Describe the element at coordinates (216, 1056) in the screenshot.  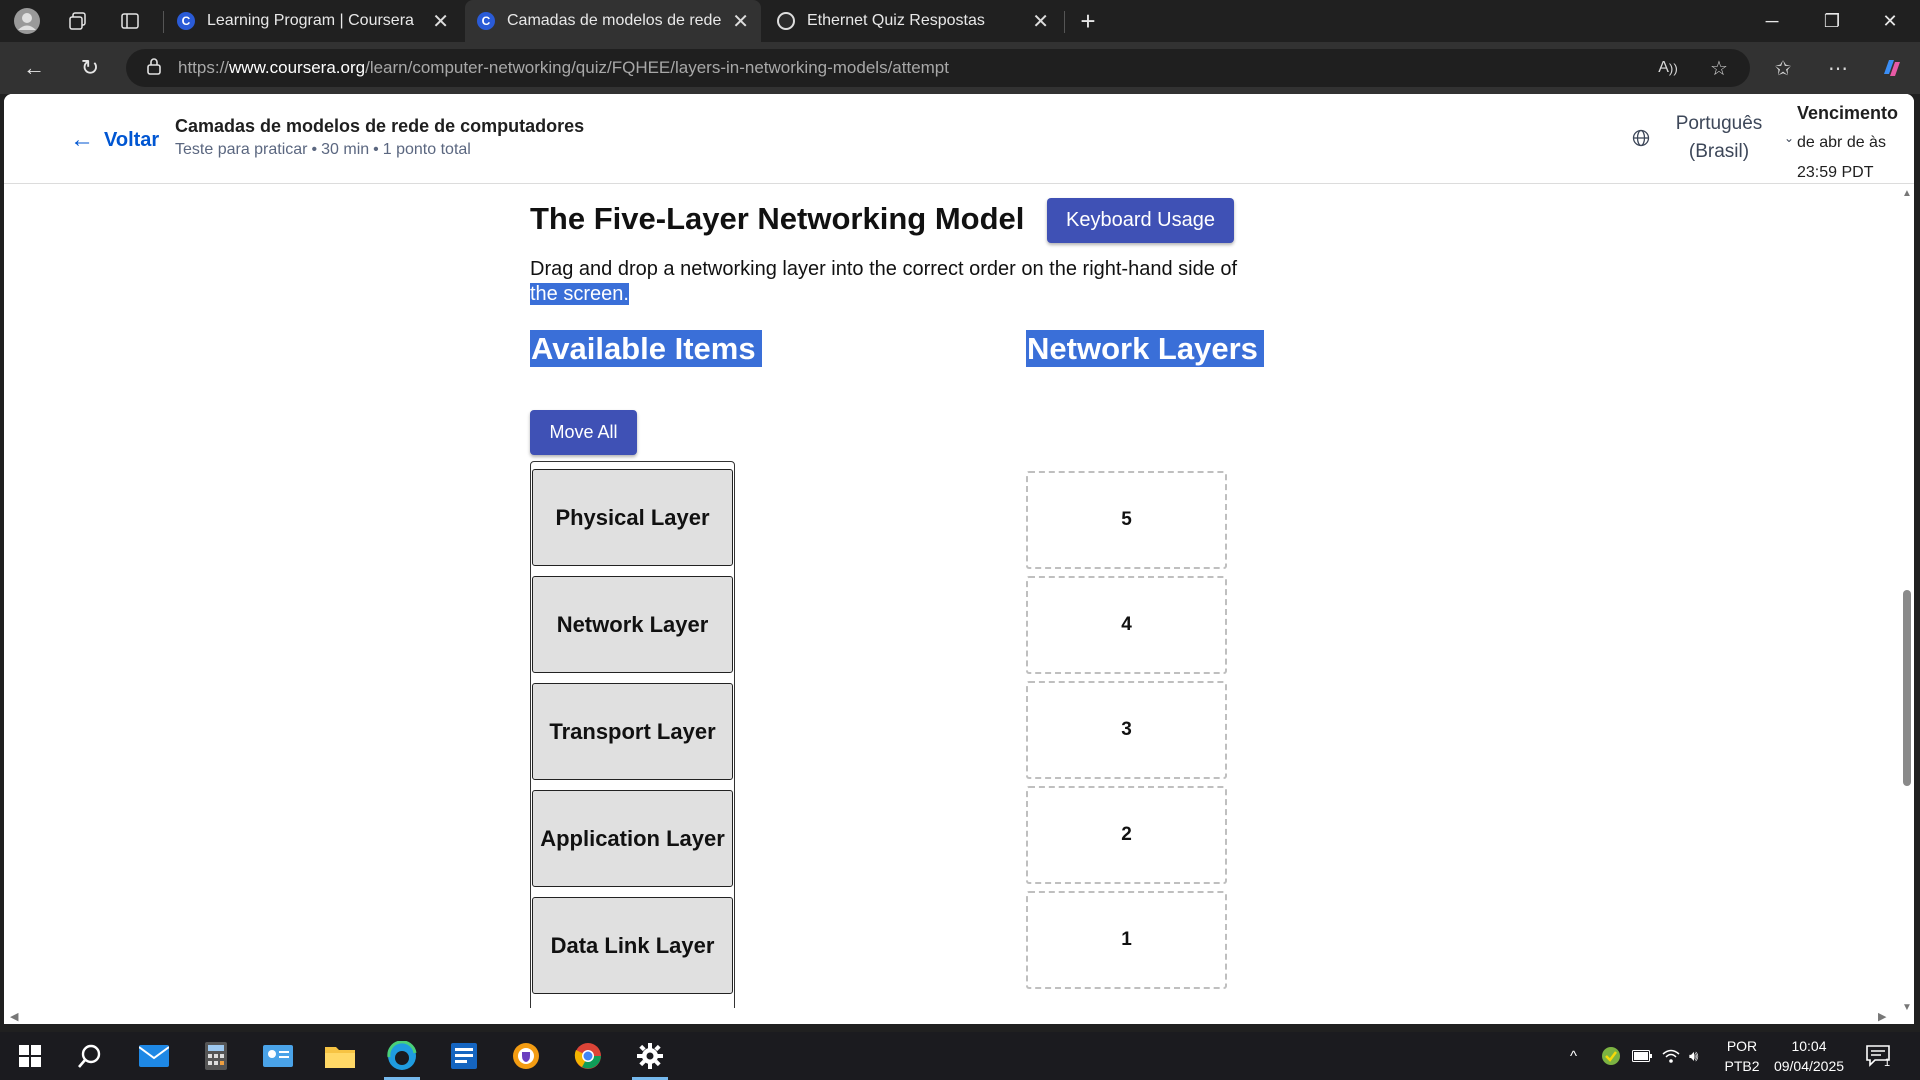
I see `calculator-icon` at that location.